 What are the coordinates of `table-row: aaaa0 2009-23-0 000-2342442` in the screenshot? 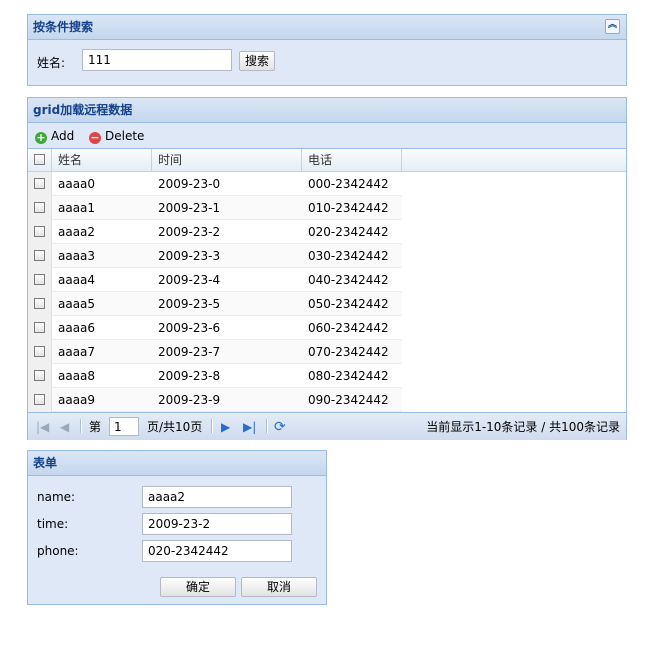 It's located at (215, 184).